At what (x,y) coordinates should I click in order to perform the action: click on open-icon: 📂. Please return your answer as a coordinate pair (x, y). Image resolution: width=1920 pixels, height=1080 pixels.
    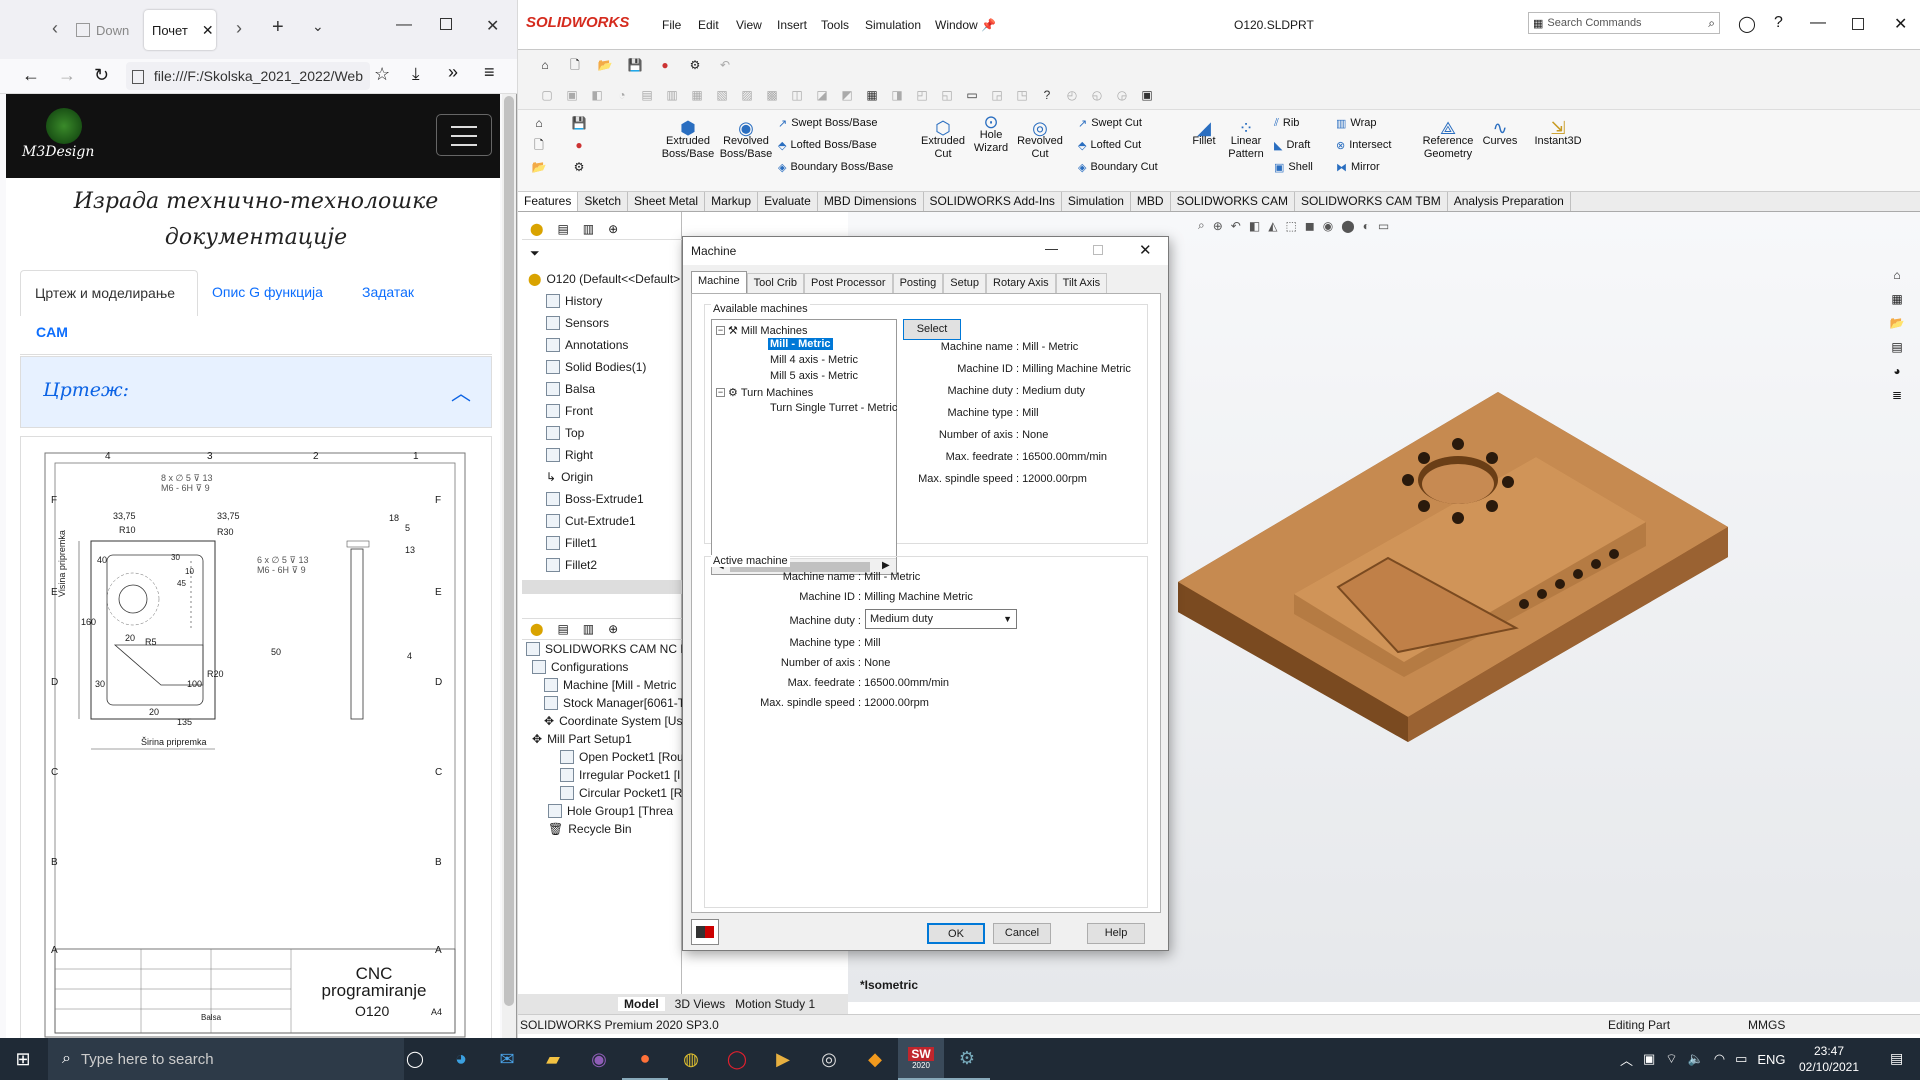
    Looking at the image, I should click on (605, 65).